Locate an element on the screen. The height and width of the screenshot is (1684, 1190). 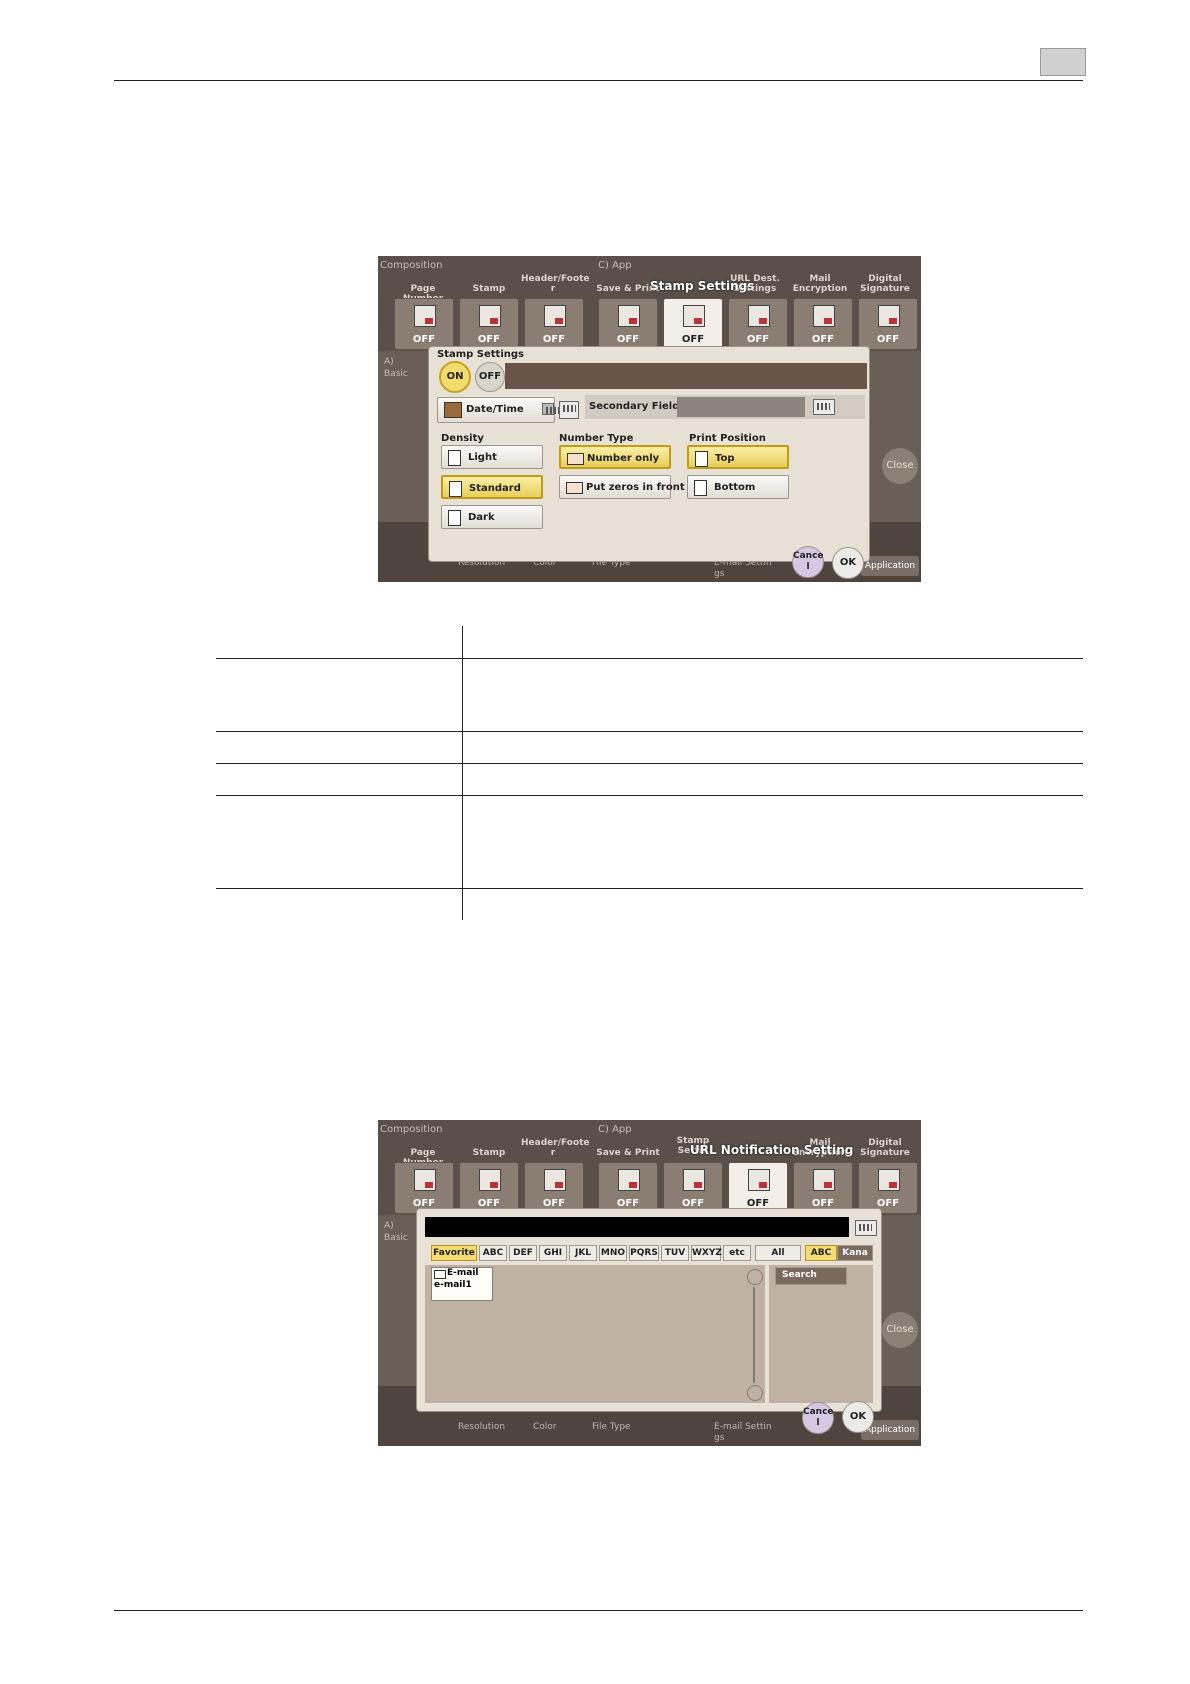
tab-def: DEF is located at coordinates (523, 1253).